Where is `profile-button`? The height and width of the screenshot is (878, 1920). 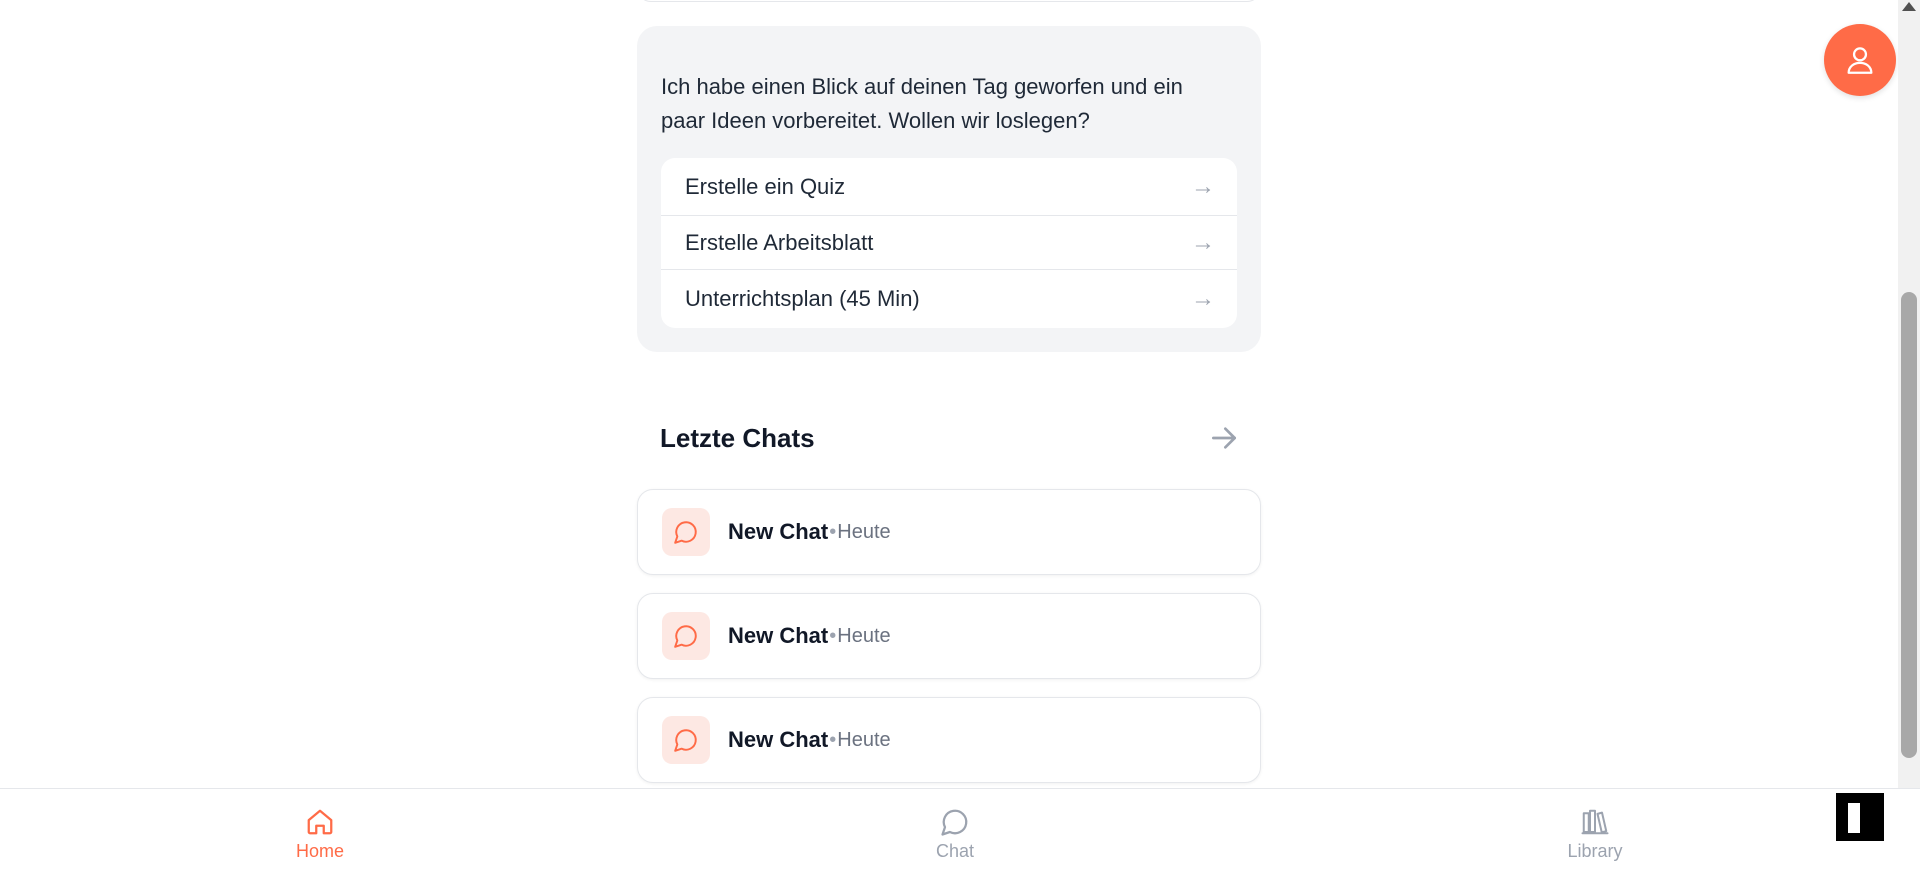 profile-button is located at coordinates (1860, 60).